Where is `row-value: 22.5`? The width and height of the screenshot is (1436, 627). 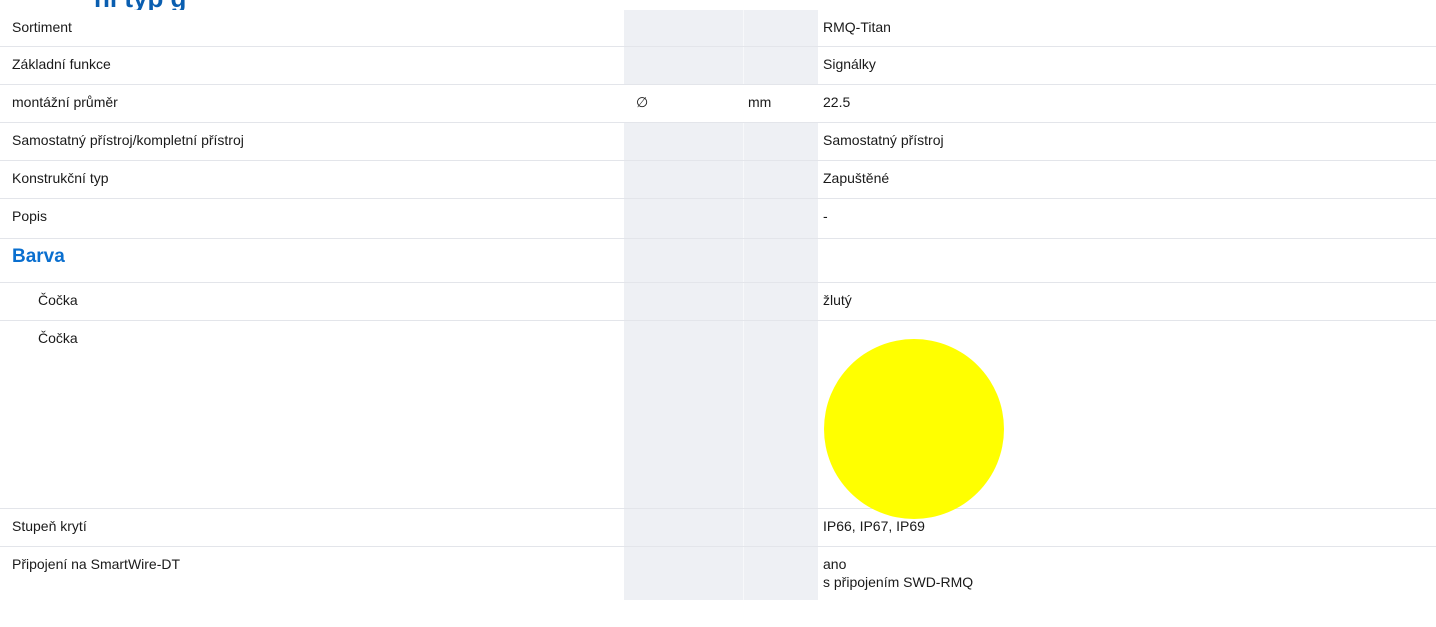
row-value: 22.5 is located at coordinates (837, 102).